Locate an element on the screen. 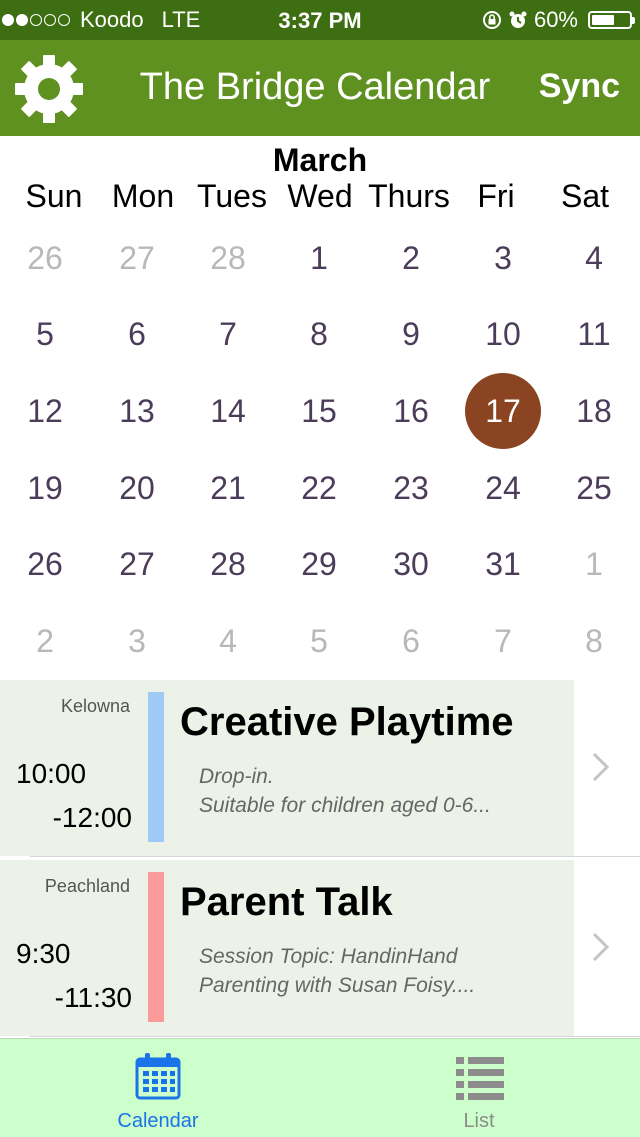 The width and height of the screenshot is (640, 1137). event-color-bar is located at coordinates (156, 767).